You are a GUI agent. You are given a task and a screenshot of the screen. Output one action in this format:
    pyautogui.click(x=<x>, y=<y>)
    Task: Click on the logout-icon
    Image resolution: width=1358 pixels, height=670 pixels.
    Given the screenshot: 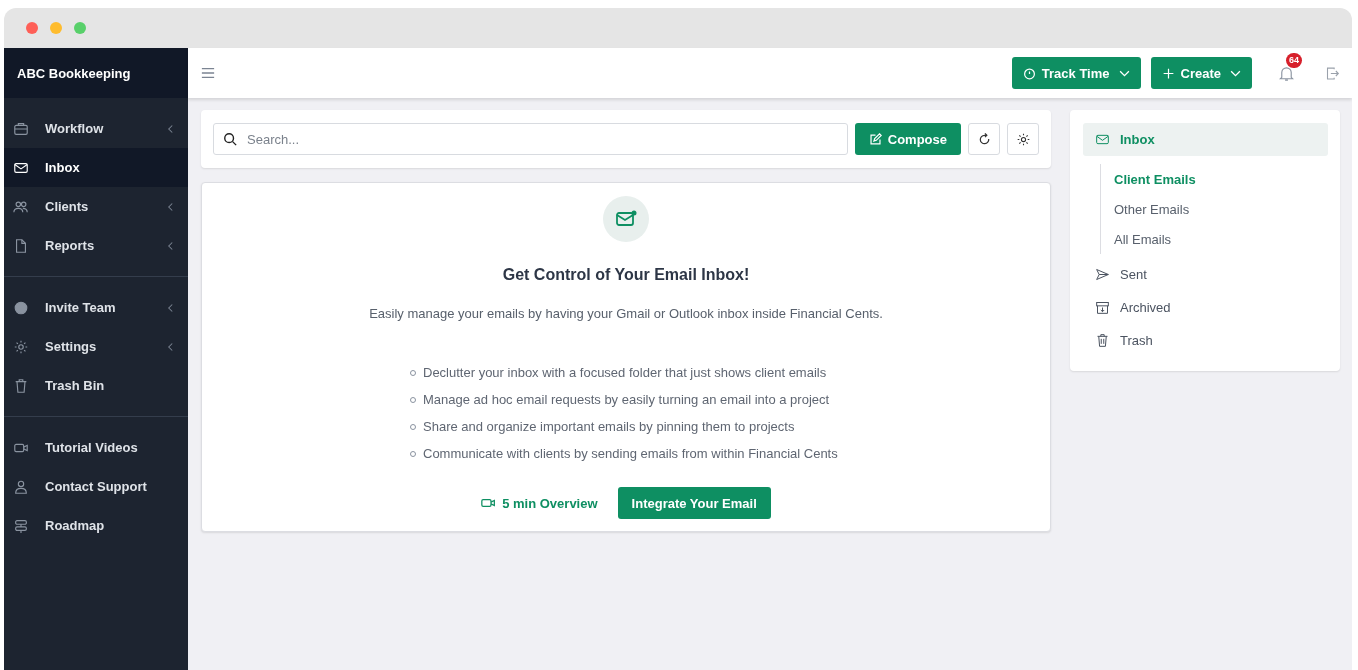 What is the action you would take?
    pyautogui.click(x=1332, y=73)
    